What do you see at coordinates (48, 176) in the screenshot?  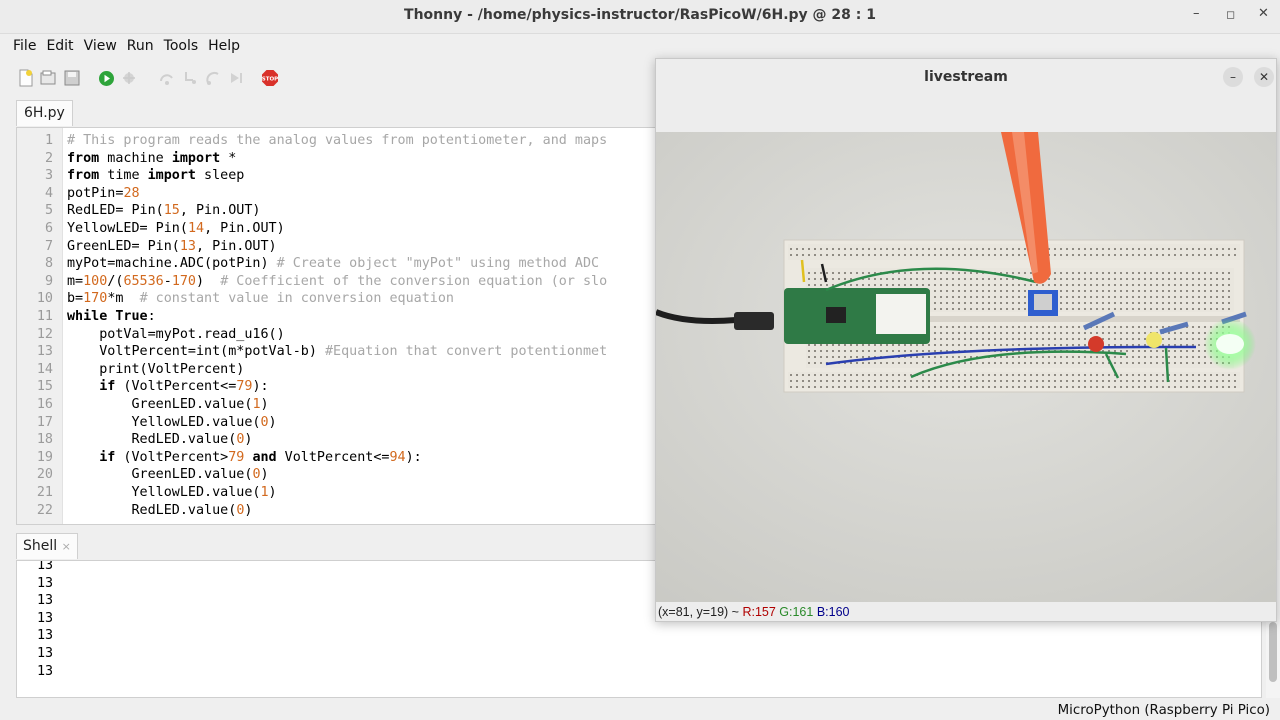 I see `line-number: 3` at bounding box center [48, 176].